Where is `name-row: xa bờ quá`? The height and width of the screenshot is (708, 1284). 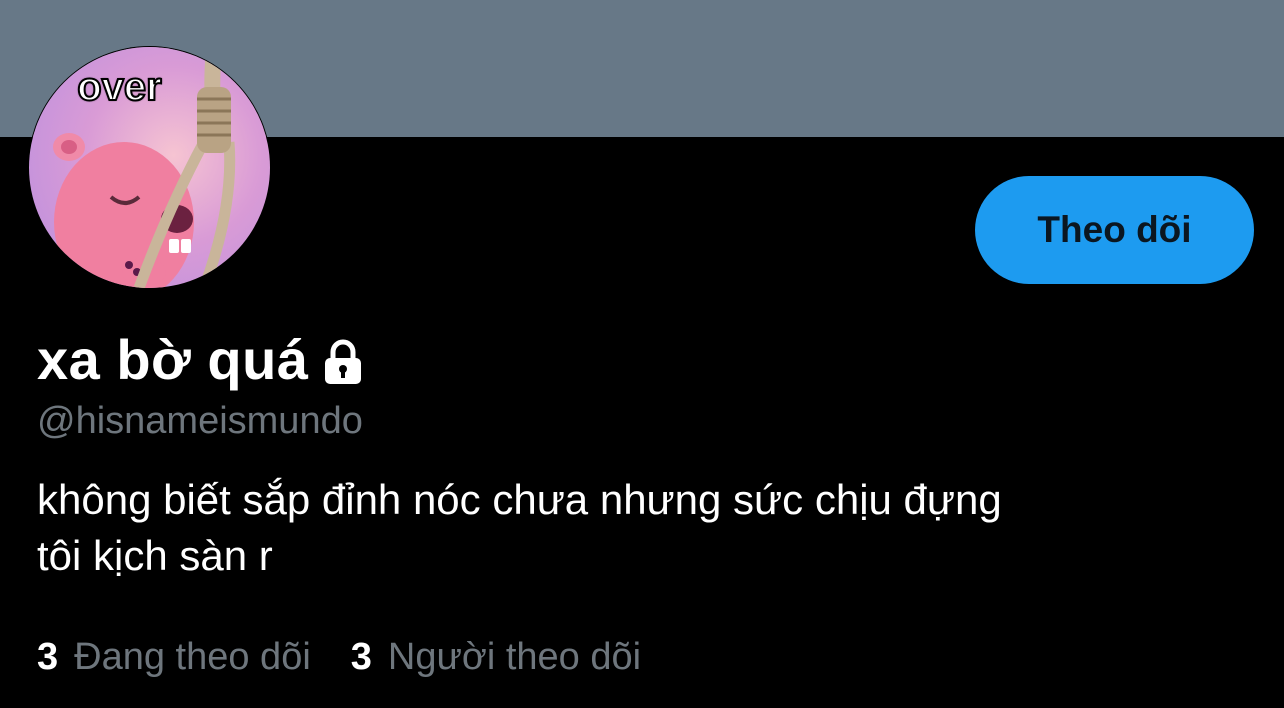
name-row: xa bờ quá is located at coordinates (202, 360).